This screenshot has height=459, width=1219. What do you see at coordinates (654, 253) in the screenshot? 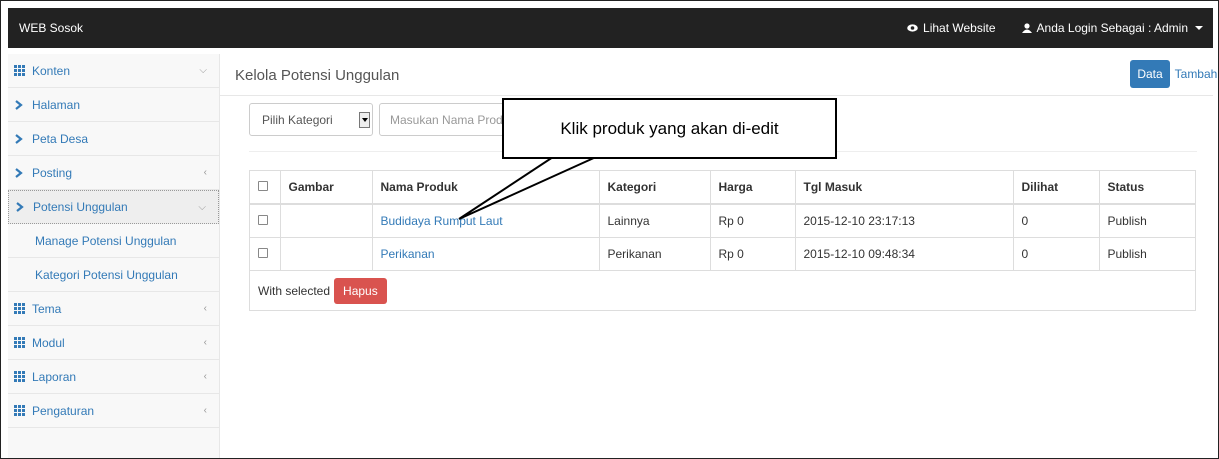
I see `category-cell: Perikanan` at bounding box center [654, 253].